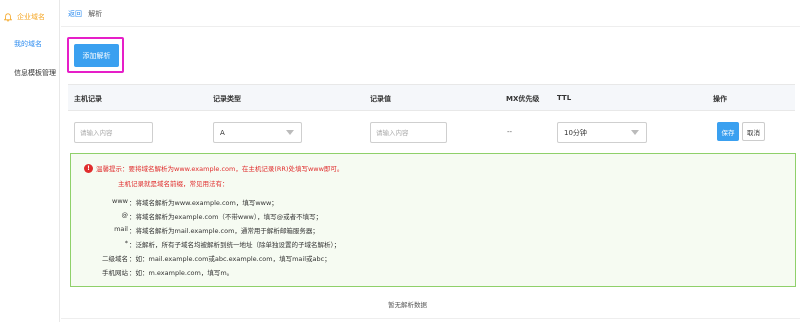 This screenshot has width=800, height=322. What do you see at coordinates (430, 318) in the screenshot?
I see `table-bottom-divider` at bounding box center [430, 318].